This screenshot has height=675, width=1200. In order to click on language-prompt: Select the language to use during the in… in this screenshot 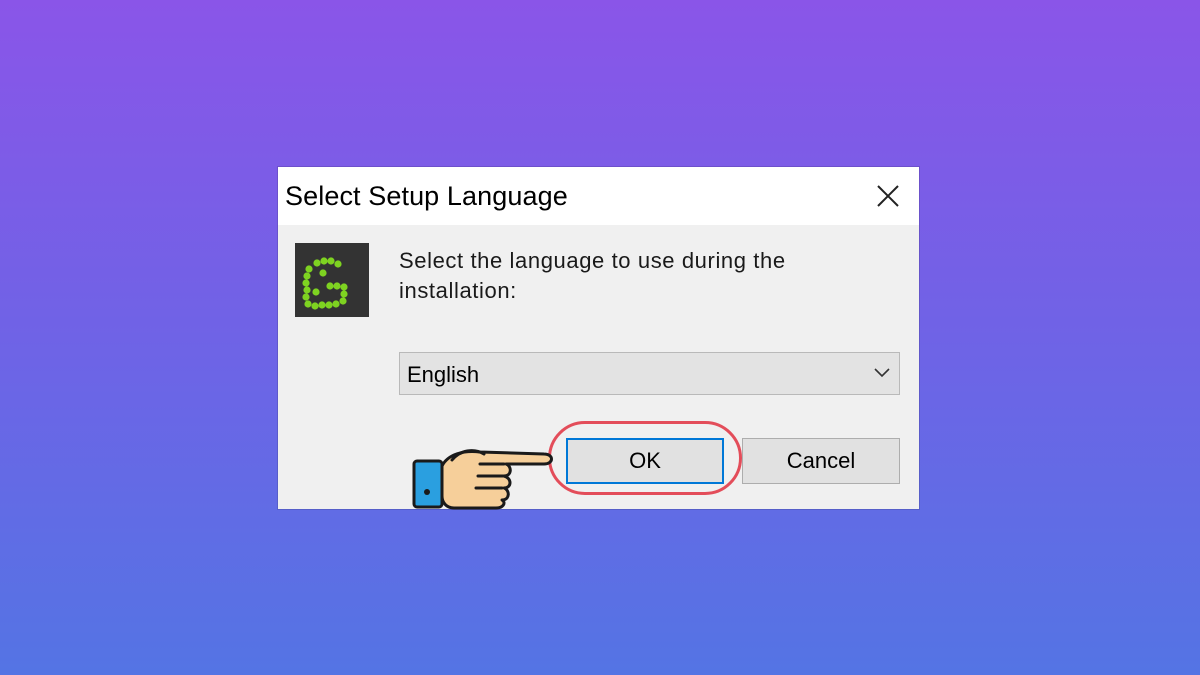, I will do `click(592, 275)`.